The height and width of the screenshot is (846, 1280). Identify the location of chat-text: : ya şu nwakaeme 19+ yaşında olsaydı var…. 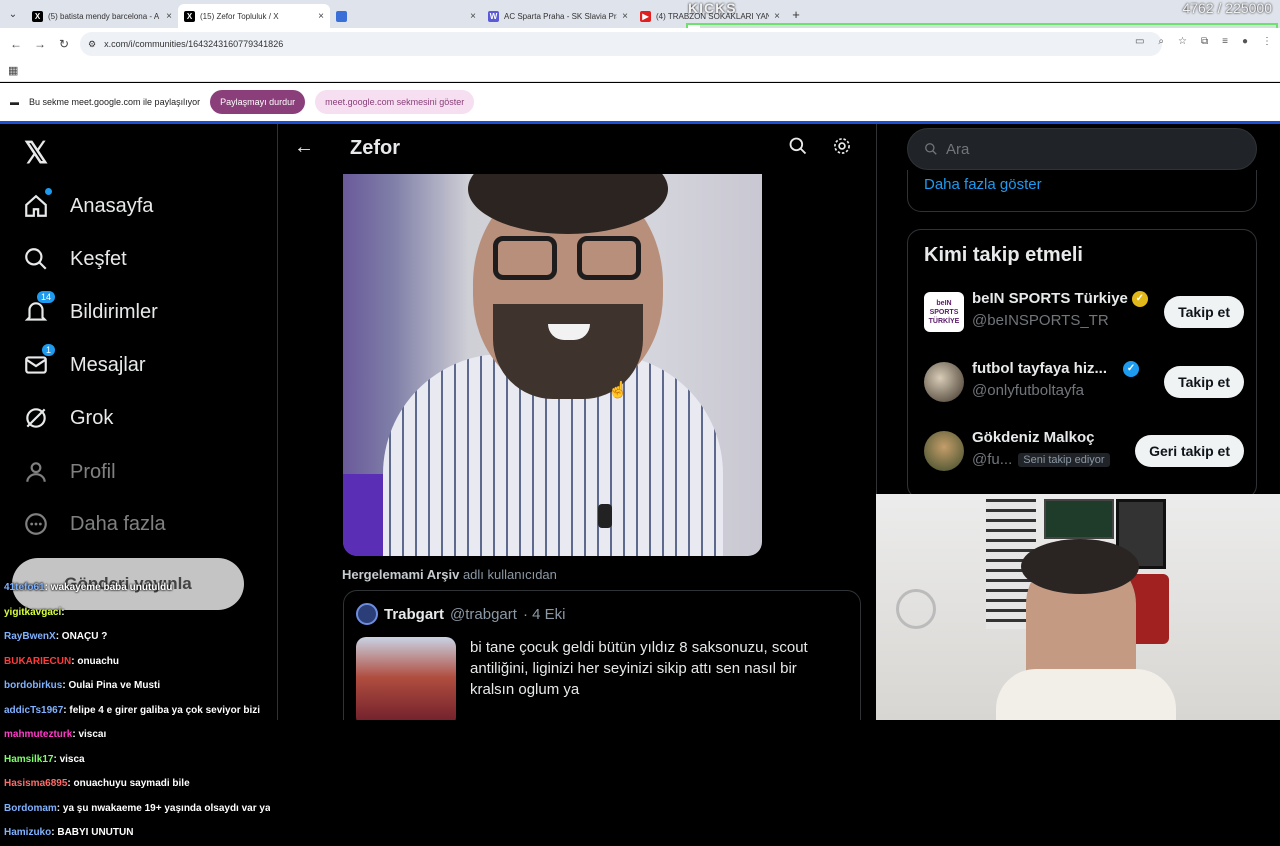
(163, 808).